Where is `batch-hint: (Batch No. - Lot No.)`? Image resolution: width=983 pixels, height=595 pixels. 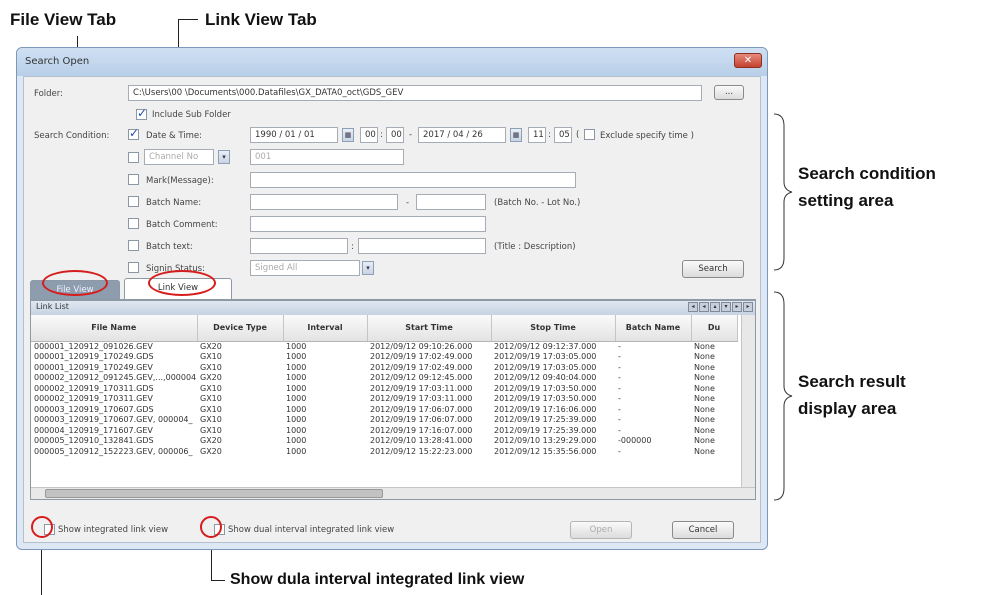 batch-hint: (Batch No. - Lot No.) is located at coordinates (537, 203).